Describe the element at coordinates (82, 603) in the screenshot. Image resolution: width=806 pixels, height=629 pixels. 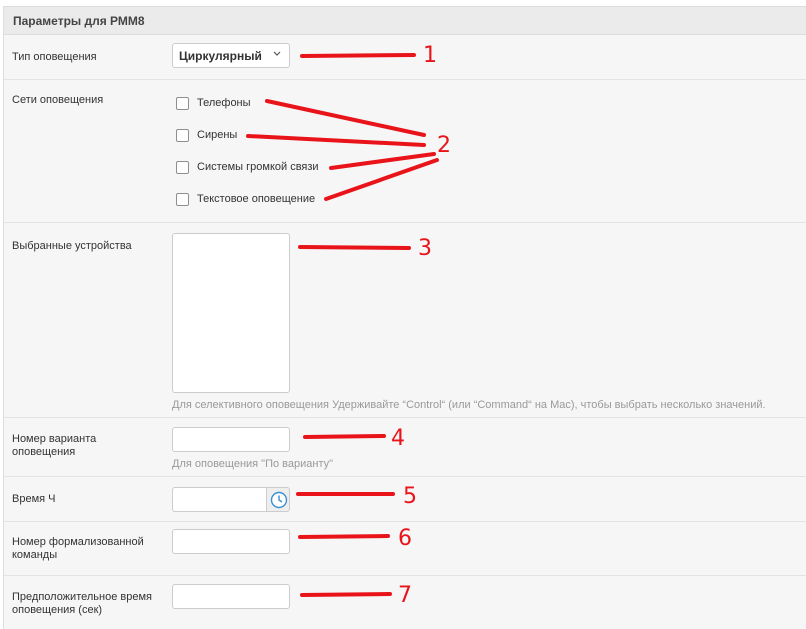
I see `duration-label: Предположительное время оповещения (сек)` at that location.